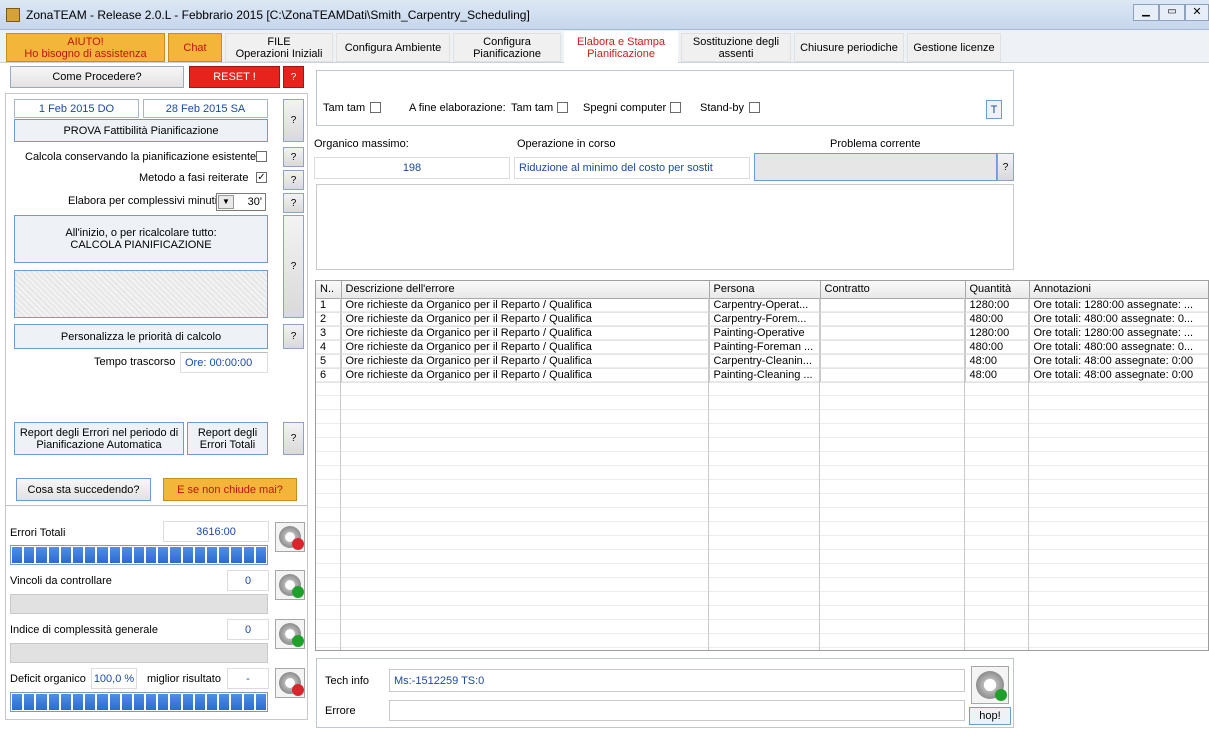 This screenshot has height=735, width=1209. What do you see at coordinates (205, 108) in the screenshot?
I see `date-to-field: 28 Feb 2015 SA` at bounding box center [205, 108].